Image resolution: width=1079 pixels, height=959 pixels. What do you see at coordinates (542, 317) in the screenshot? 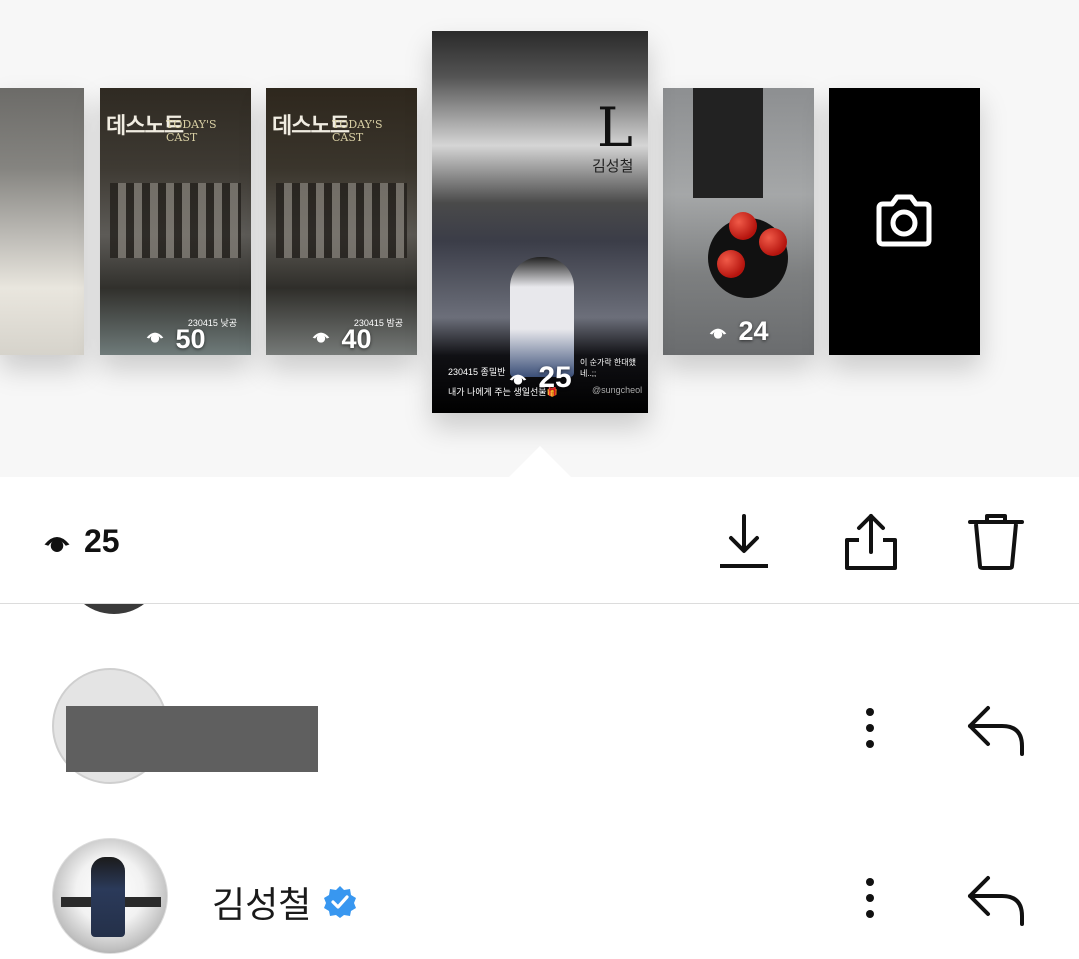
I see `story-person` at bounding box center [542, 317].